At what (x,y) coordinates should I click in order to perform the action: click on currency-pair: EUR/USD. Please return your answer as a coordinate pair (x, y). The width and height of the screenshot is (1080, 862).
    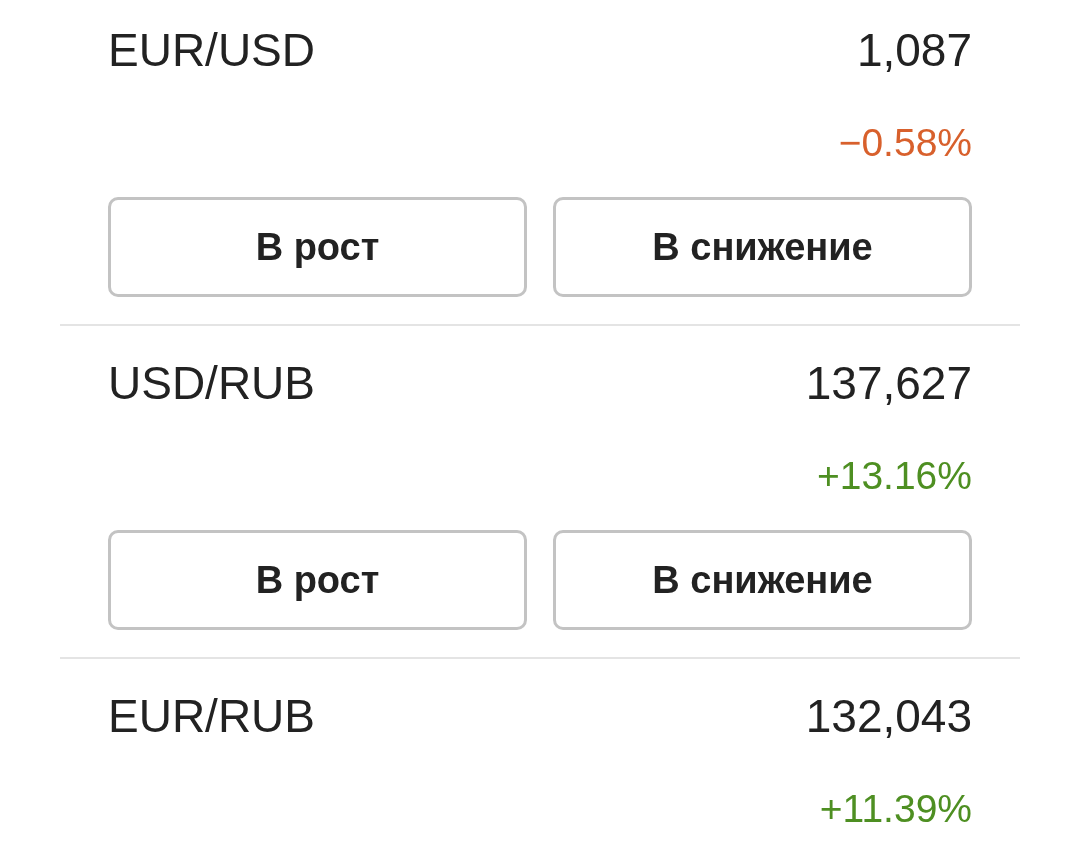
    Looking at the image, I should click on (212, 50).